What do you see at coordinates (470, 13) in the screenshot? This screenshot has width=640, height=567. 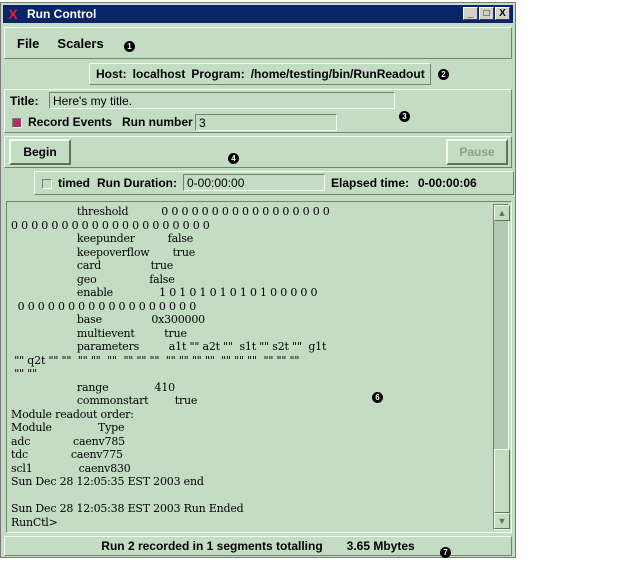 I see `minimize-button: _` at bounding box center [470, 13].